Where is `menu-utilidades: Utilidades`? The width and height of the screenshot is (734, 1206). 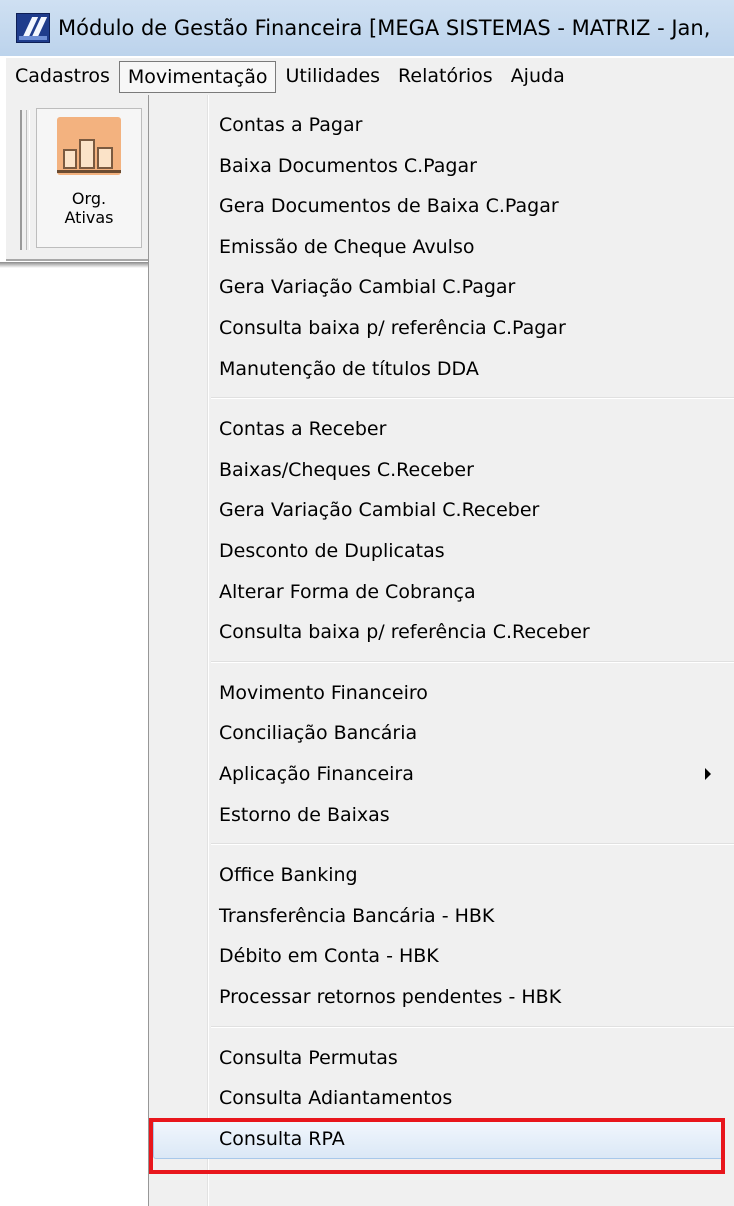 menu-utilidades: Utilidades is located at coordinates (332, 77).